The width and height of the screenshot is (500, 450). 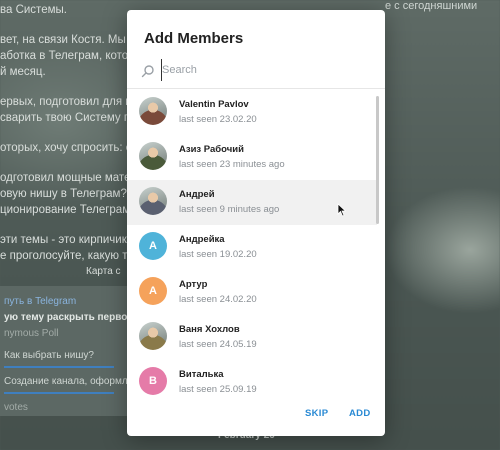 I want to click on bg-text-line: е проголосуйте, какую тему, so click(x=64, y=256).